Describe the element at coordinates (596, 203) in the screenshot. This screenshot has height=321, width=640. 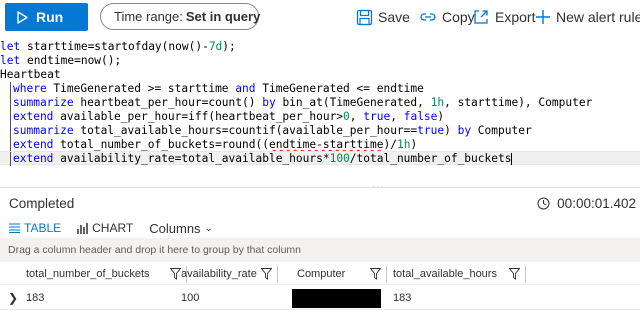
I see `duration-value: 00:00:01.402` at that location.